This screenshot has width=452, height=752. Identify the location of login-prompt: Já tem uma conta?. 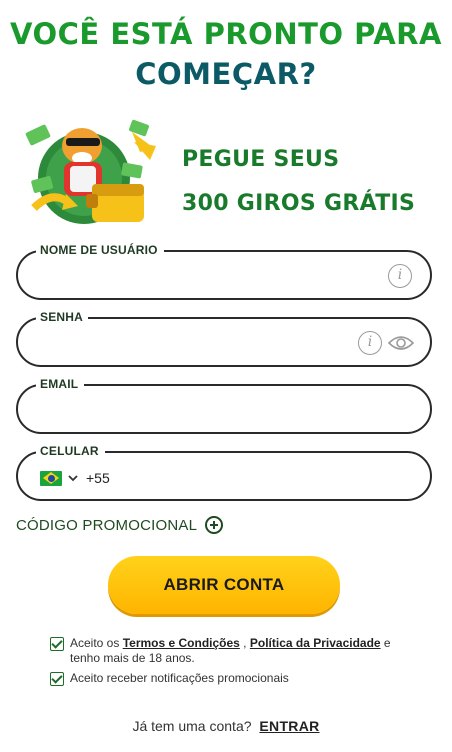
(192, 726).